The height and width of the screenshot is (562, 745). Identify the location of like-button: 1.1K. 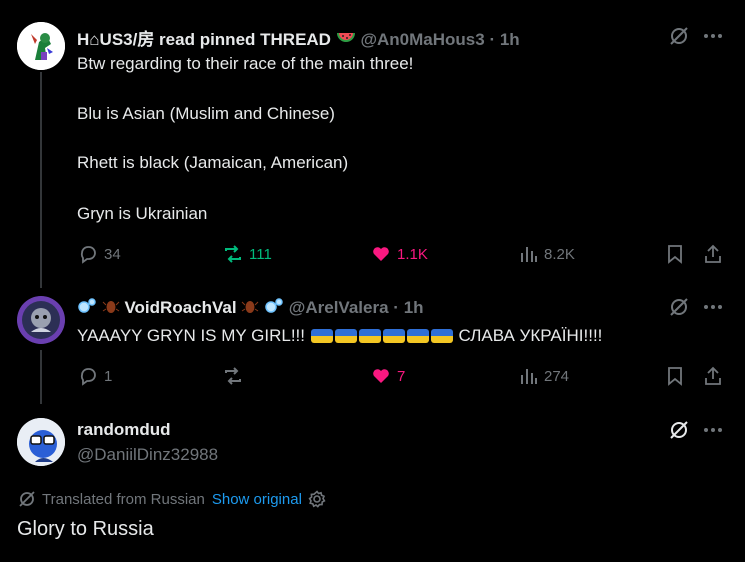
(399, 254).